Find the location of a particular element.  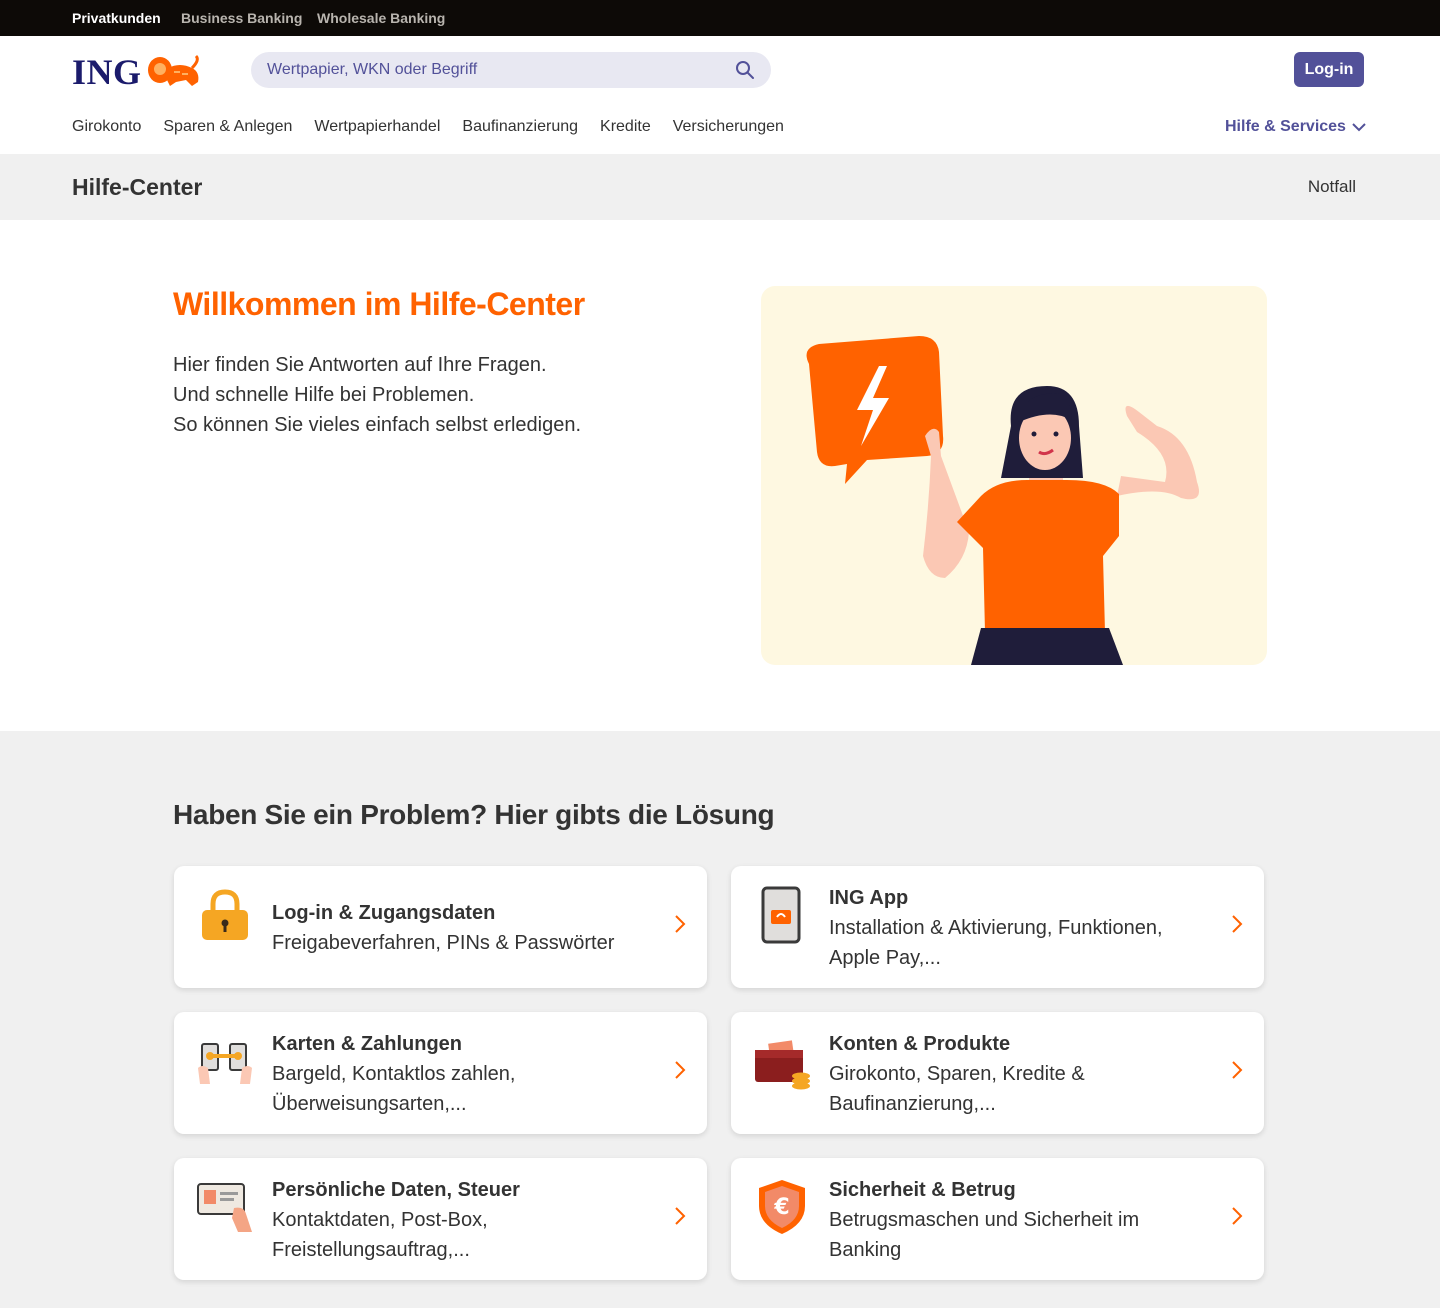

card-title: Sicherheit & Betrug is located at coordinates (922, 1190).